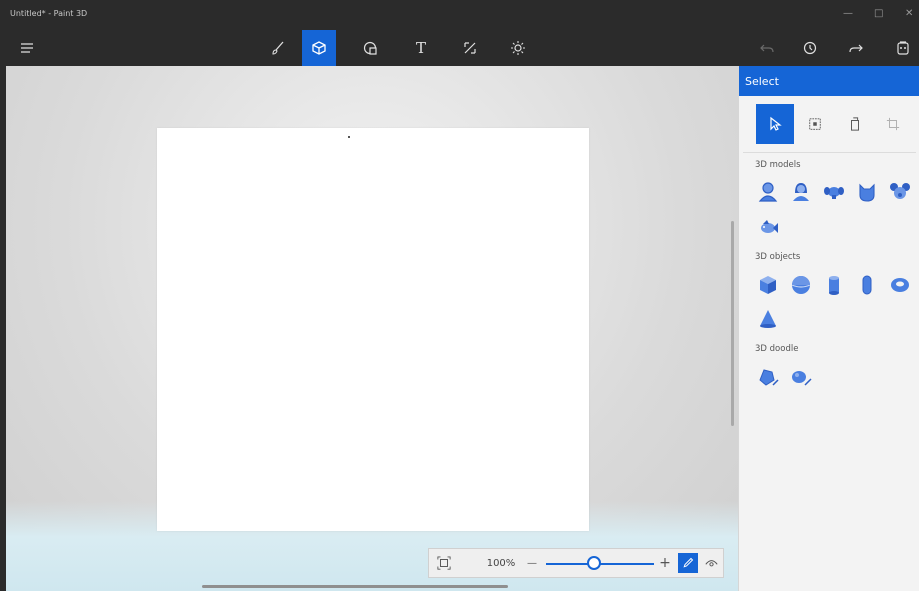 Image resolution: width=919 pixels, height=591 pixels. What do you see at coordinates (49, 13) in the screenshot?
I see `window-title: Untitled* - Paint 3D` at bounding box center [49, 13].